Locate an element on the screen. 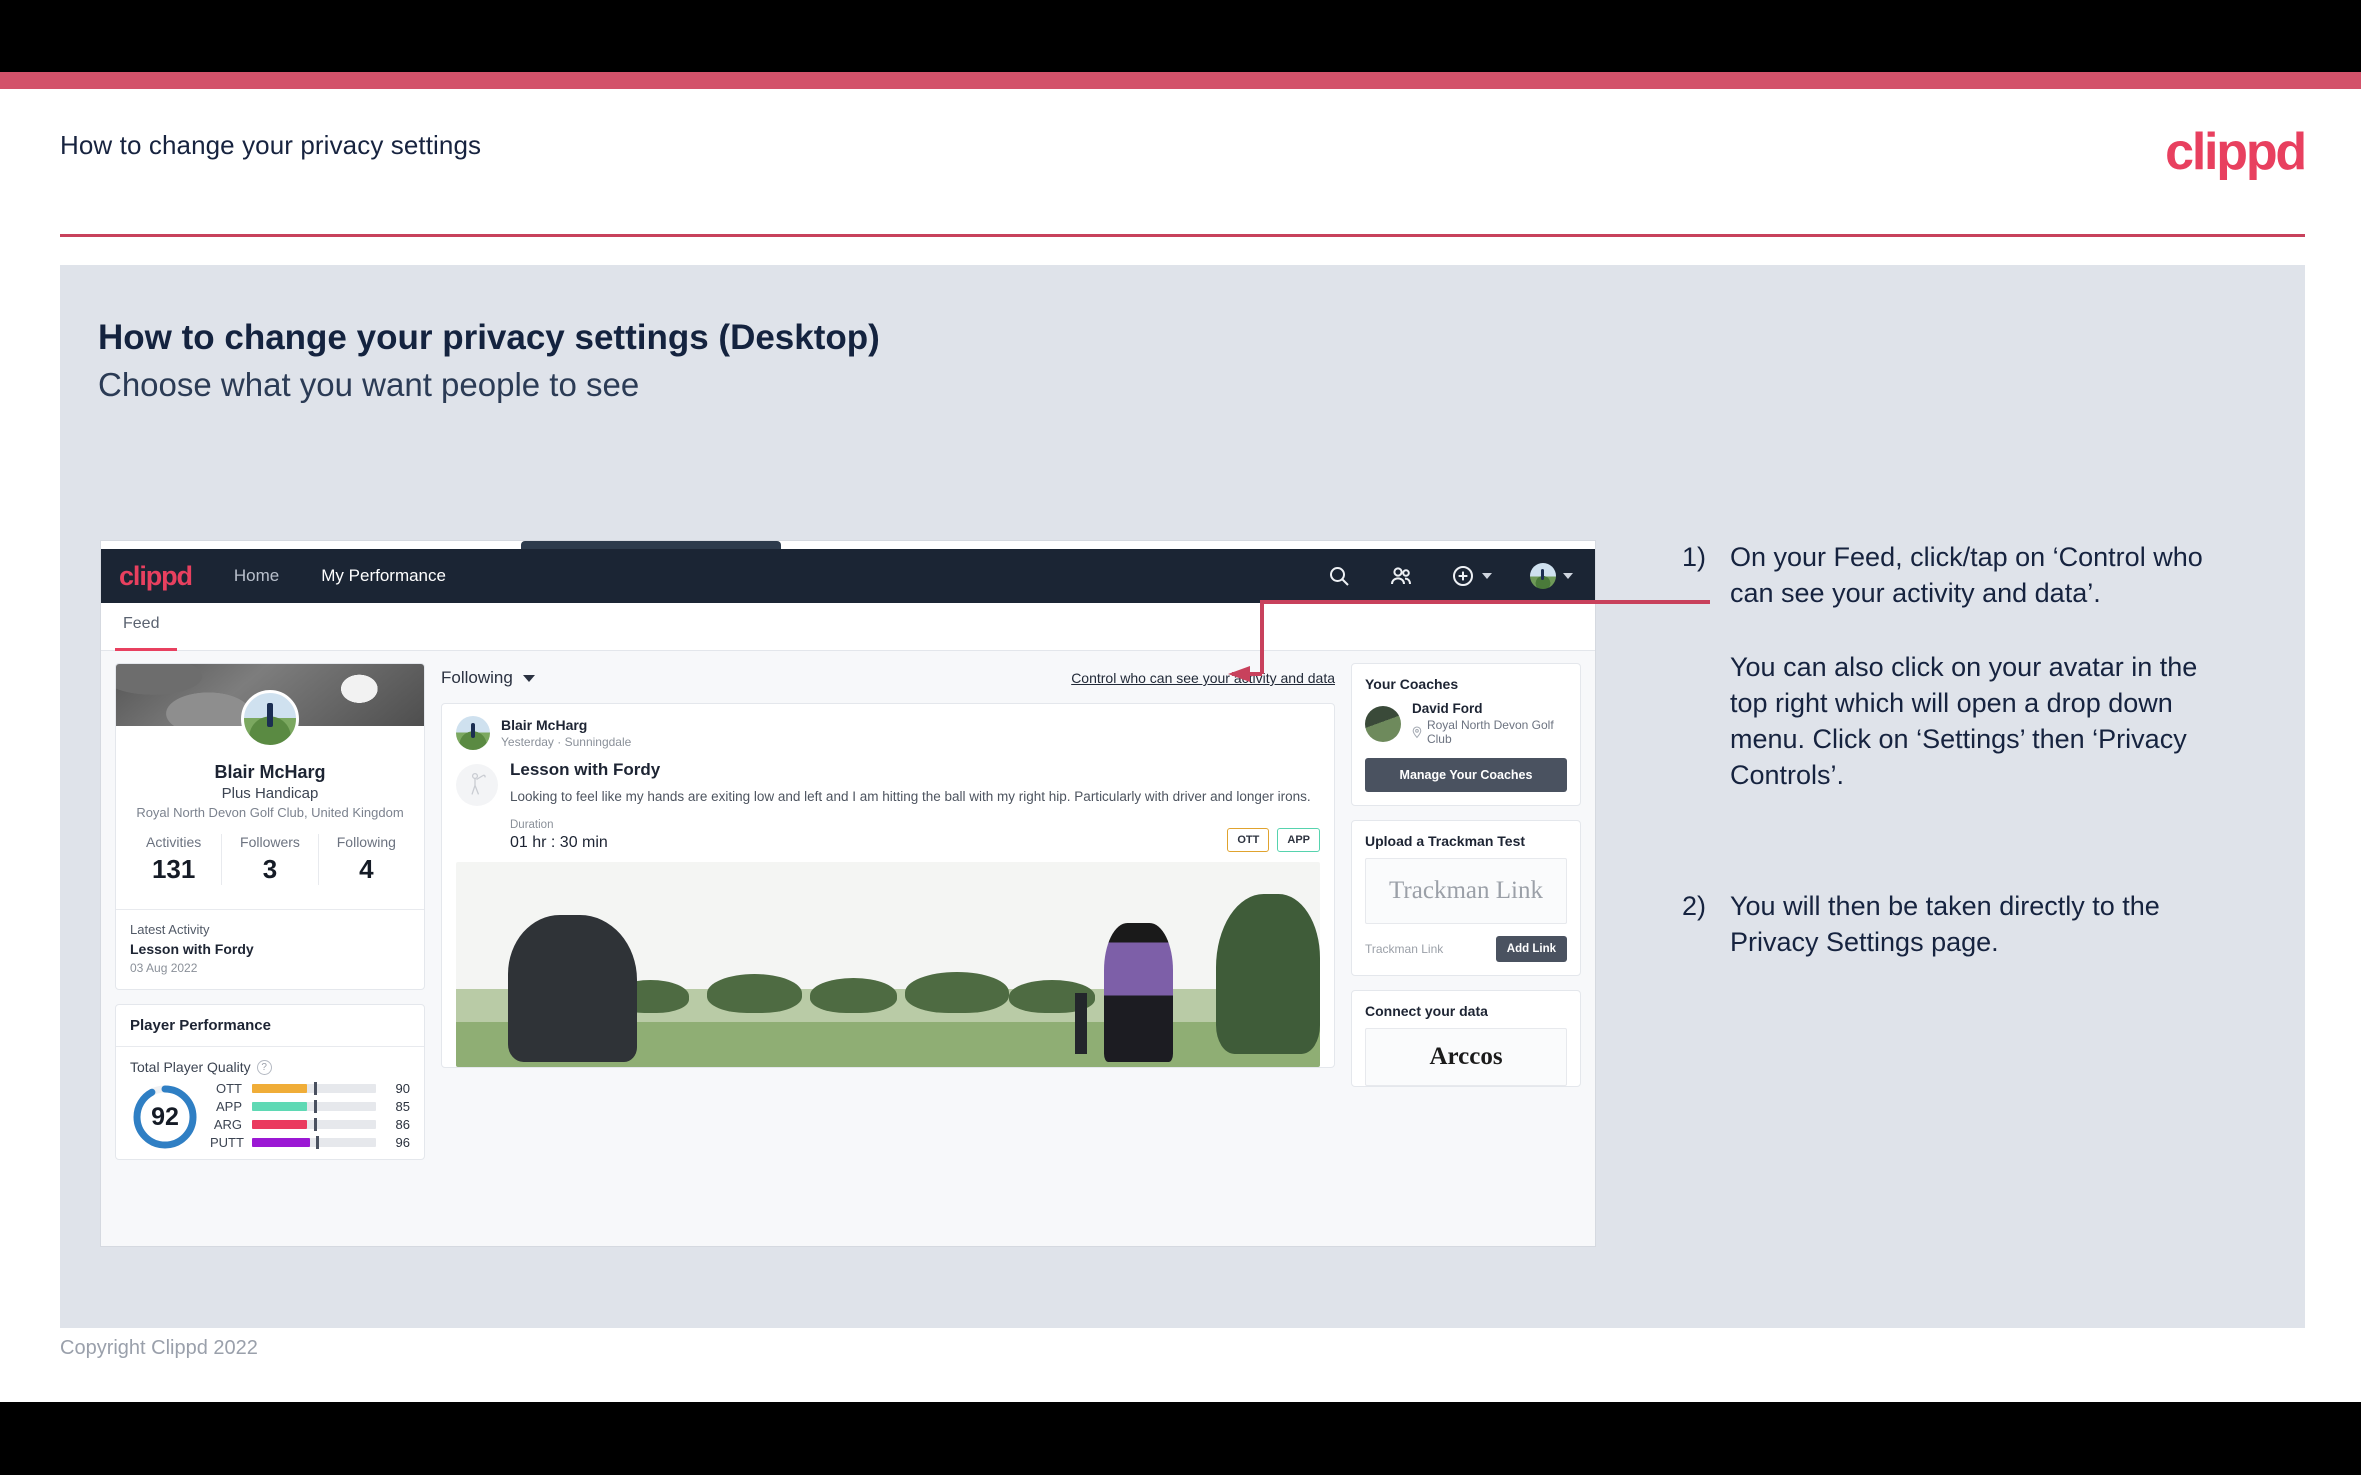  post-duration-row: Duration 01 hr : 30 min OTT APP is located at coordinates (915, 835).